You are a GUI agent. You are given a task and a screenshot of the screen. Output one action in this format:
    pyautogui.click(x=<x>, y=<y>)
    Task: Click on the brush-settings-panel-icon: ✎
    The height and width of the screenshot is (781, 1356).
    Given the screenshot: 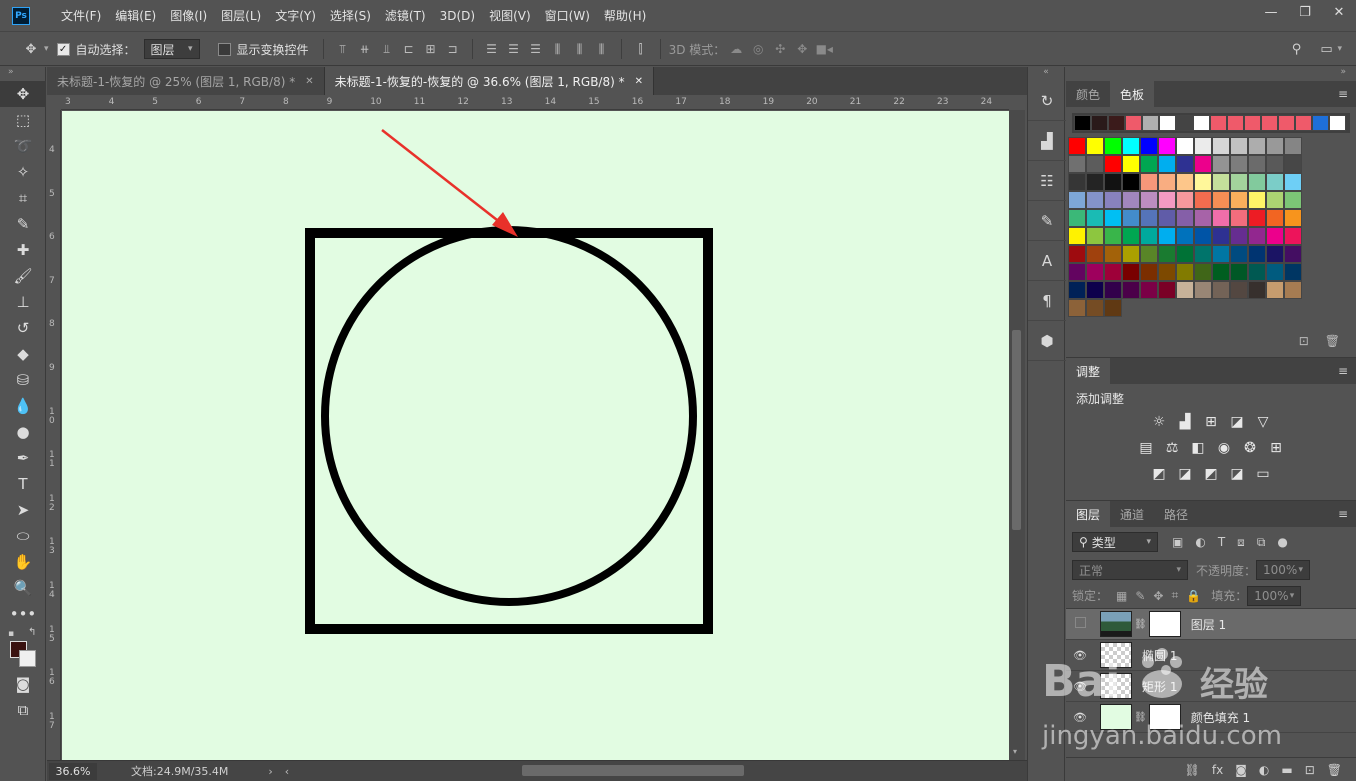 What is the action you would take?
    pyautogui.click(x=1047, y=221)
    